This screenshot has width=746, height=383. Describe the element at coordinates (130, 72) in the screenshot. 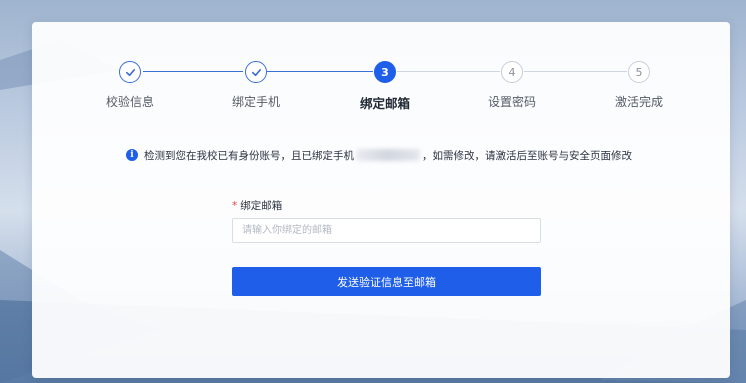

I see `step-1-check-icon` at that location.